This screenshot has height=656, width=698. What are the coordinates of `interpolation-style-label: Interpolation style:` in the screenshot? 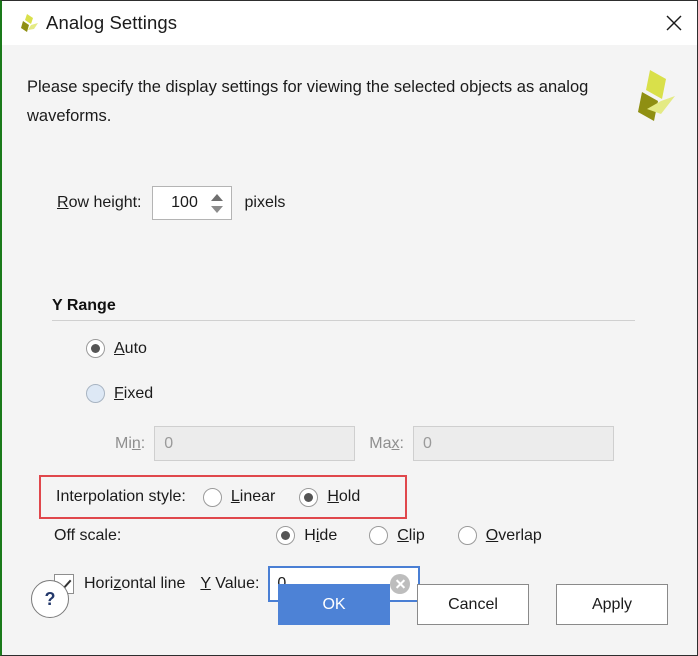 It's located at (121, 496).